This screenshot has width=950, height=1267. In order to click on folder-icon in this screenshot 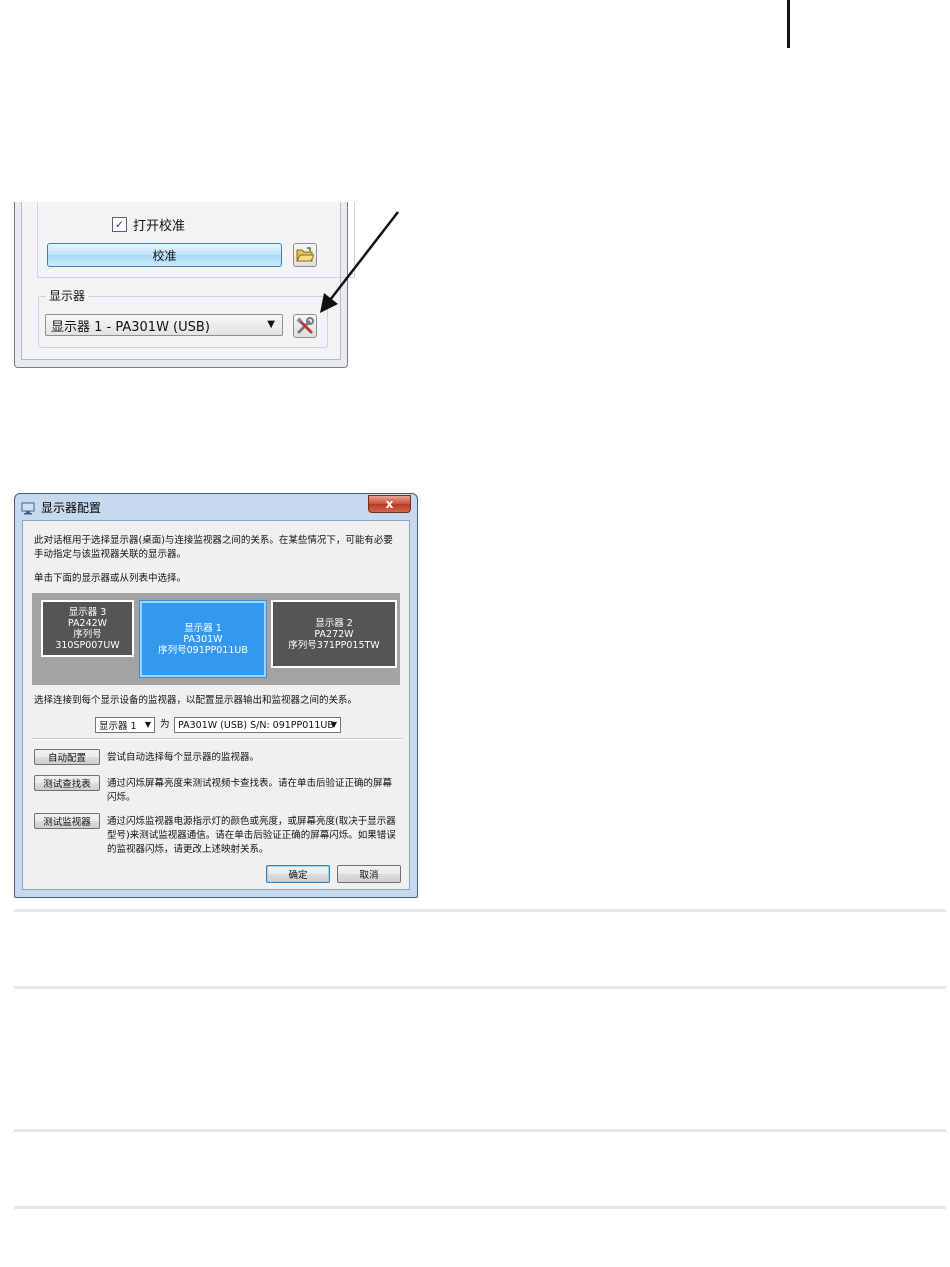, I will do `click(305, 254)`.